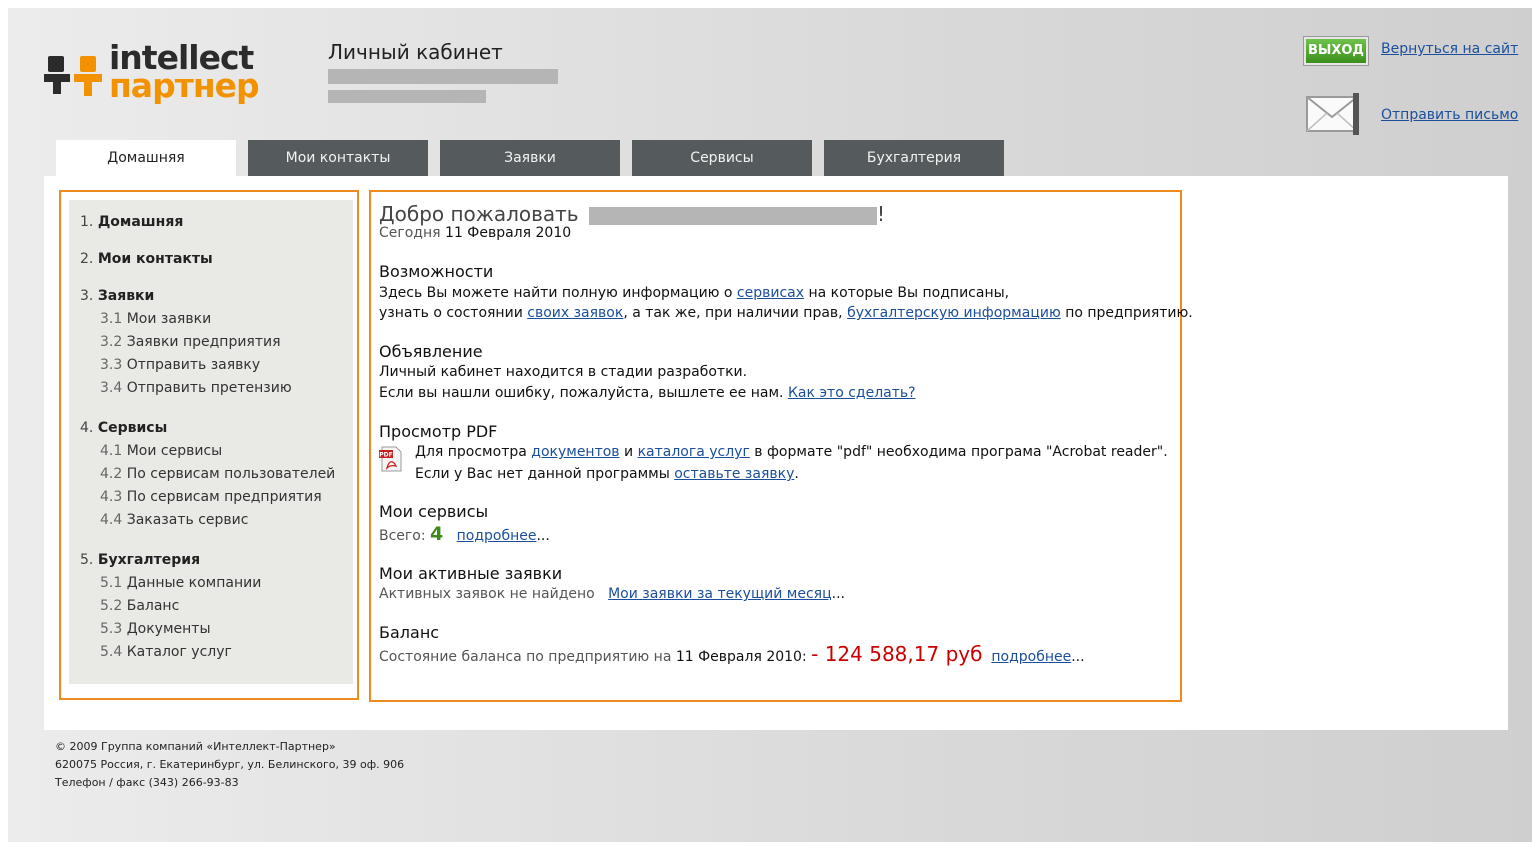 Image resolution: width=1532 pixels, height=842 pixels. Describe the element at coordinates (111, 365) in the screenshot. I see `menu-number: 3.3` at that location.